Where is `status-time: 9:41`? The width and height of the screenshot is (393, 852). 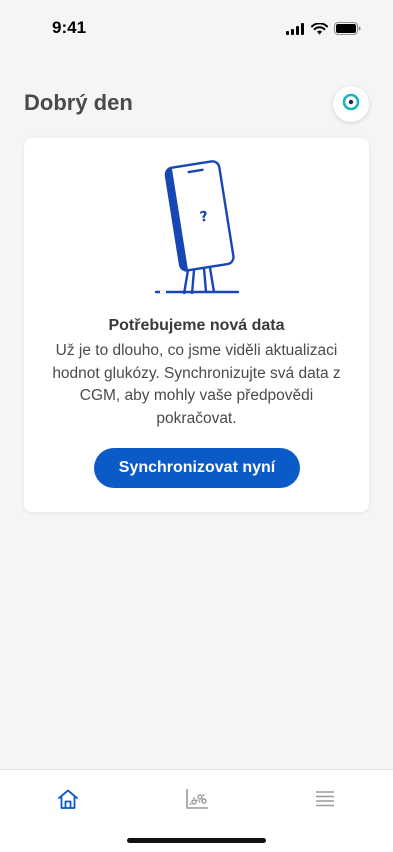 status-time: 9:41 is located at coordinates (69, 27).